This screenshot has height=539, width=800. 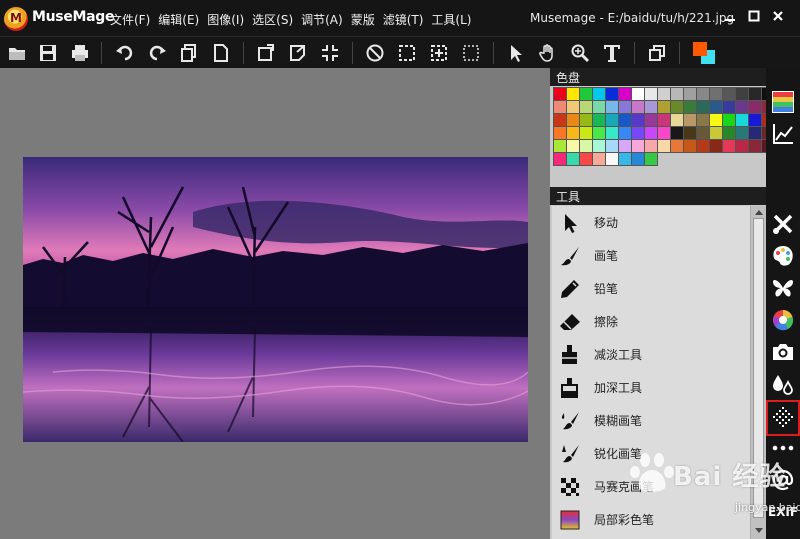 What do you see at coordinates (783, 480) in the screenshot?
I see `dock-at-button` at bounding box center [783, 480].